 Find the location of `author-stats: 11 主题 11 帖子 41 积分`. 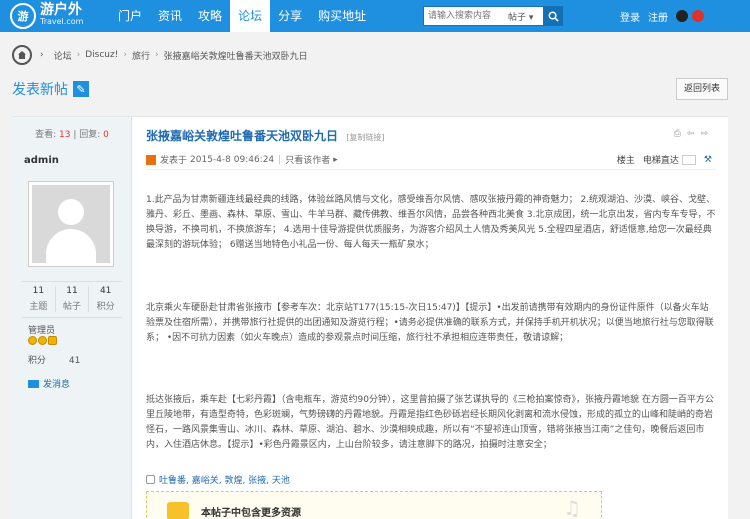

author-stats: 11 主题 11 帖子 41 积分 is located at coordinates (72, 296).